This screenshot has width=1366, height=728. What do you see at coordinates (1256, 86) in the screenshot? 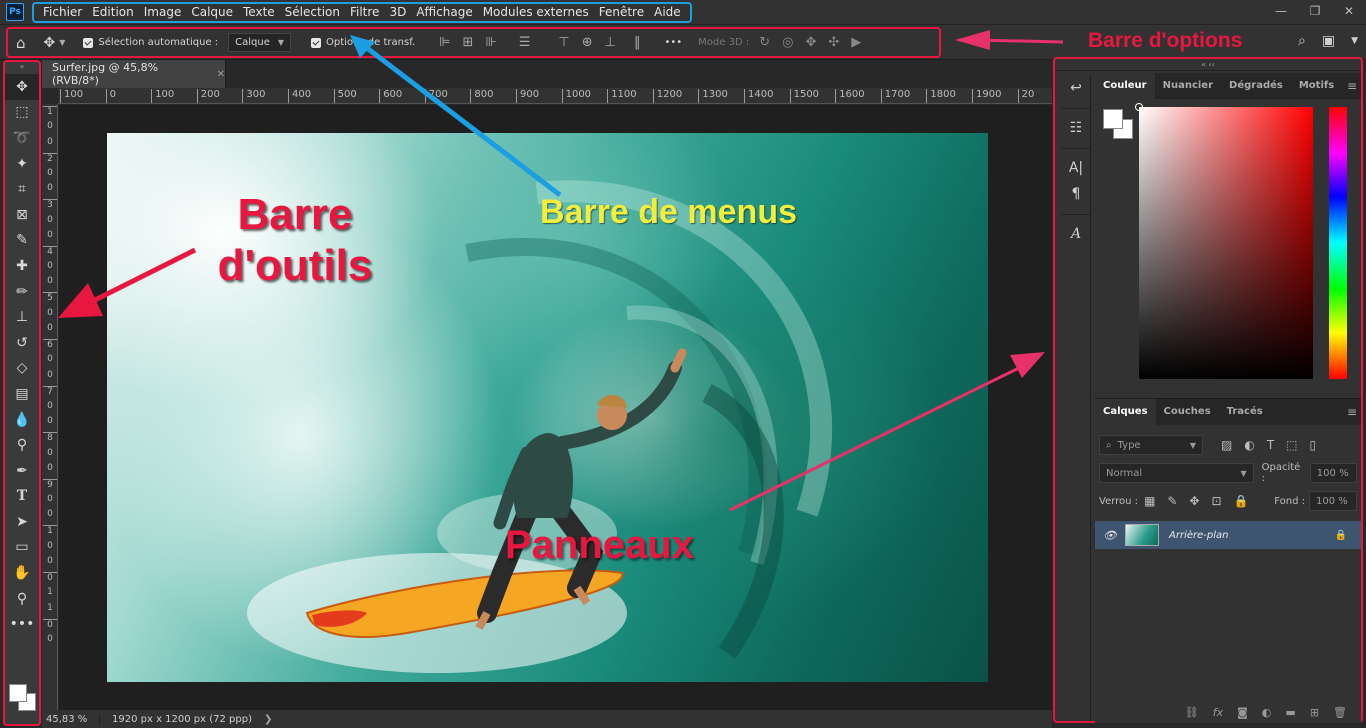
I see `tab-degrades: Dégradés` at bounding box center [1256, 86].